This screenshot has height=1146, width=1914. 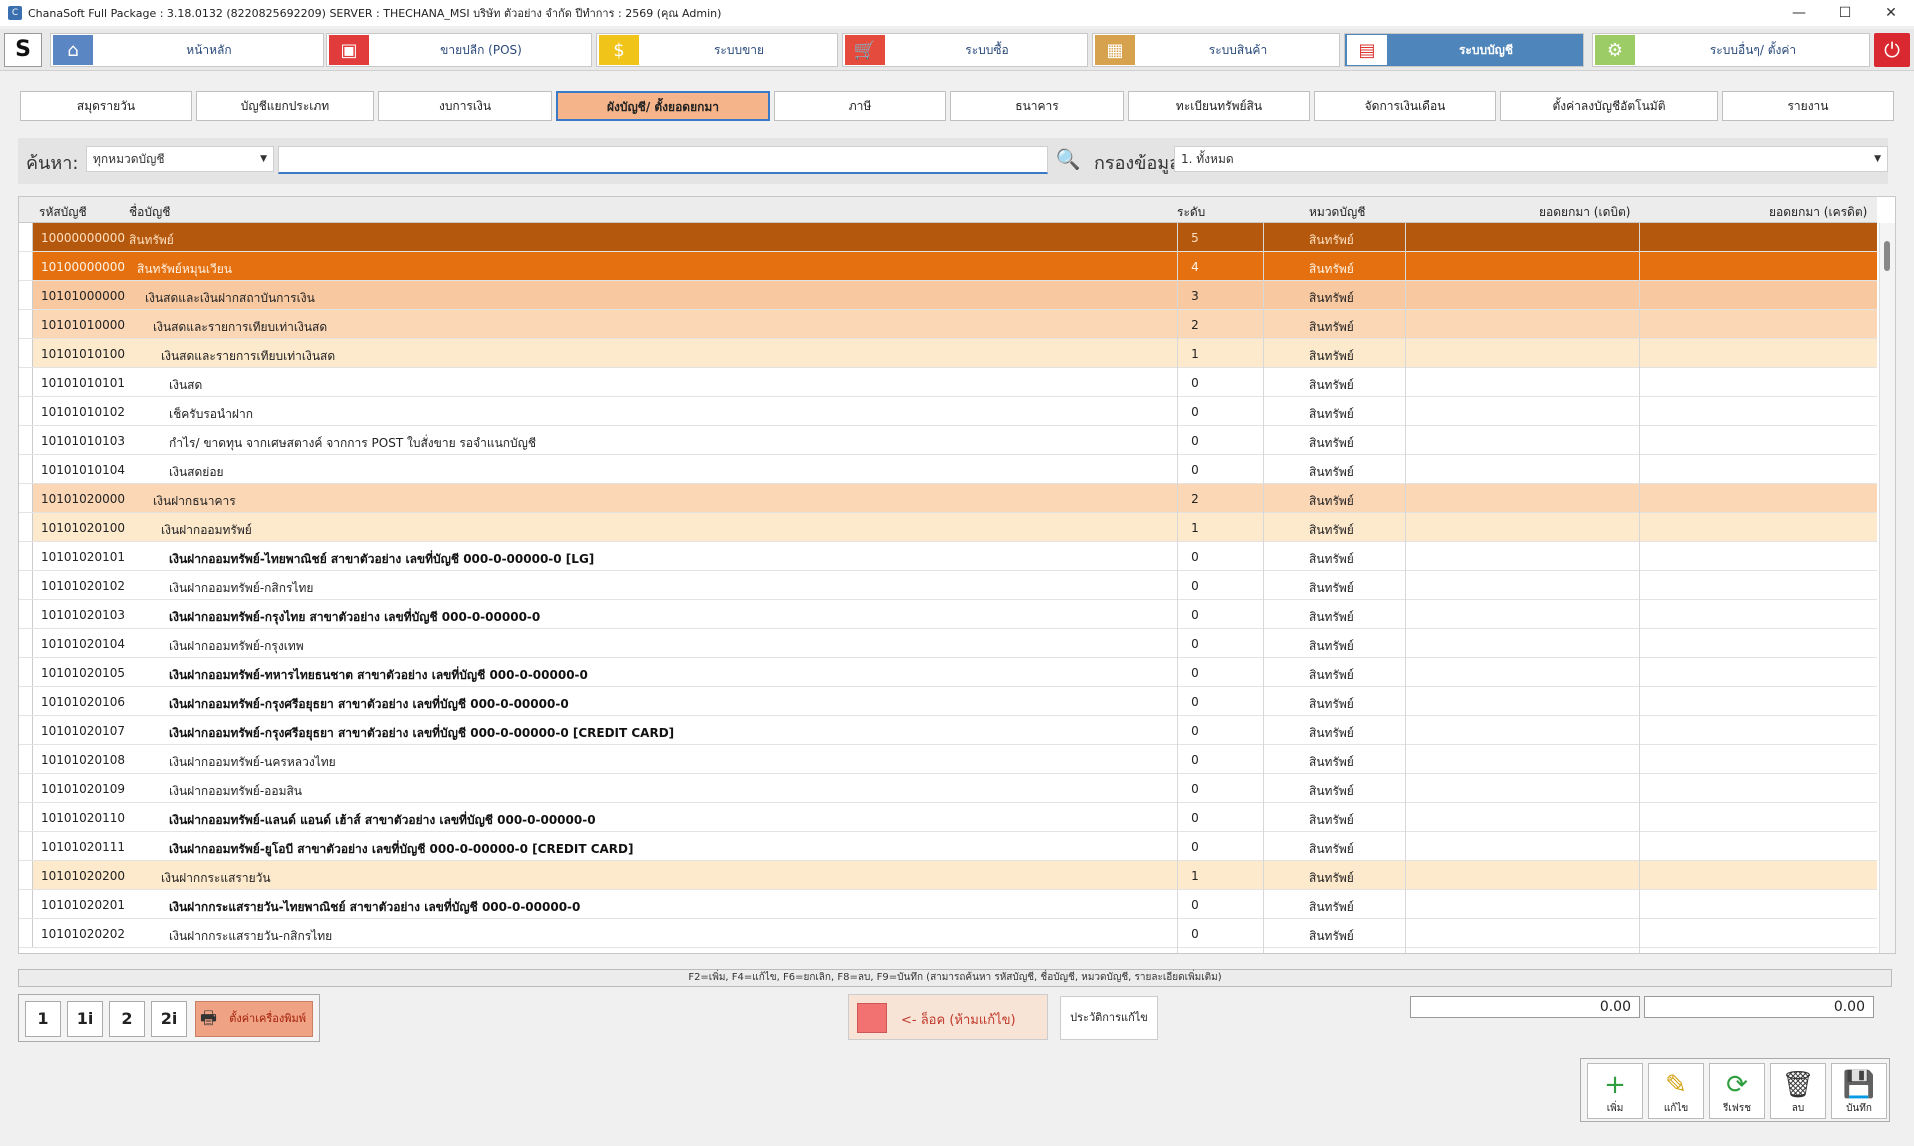 I want to click on account-code: 10101010103, so click(x=83, y=441).